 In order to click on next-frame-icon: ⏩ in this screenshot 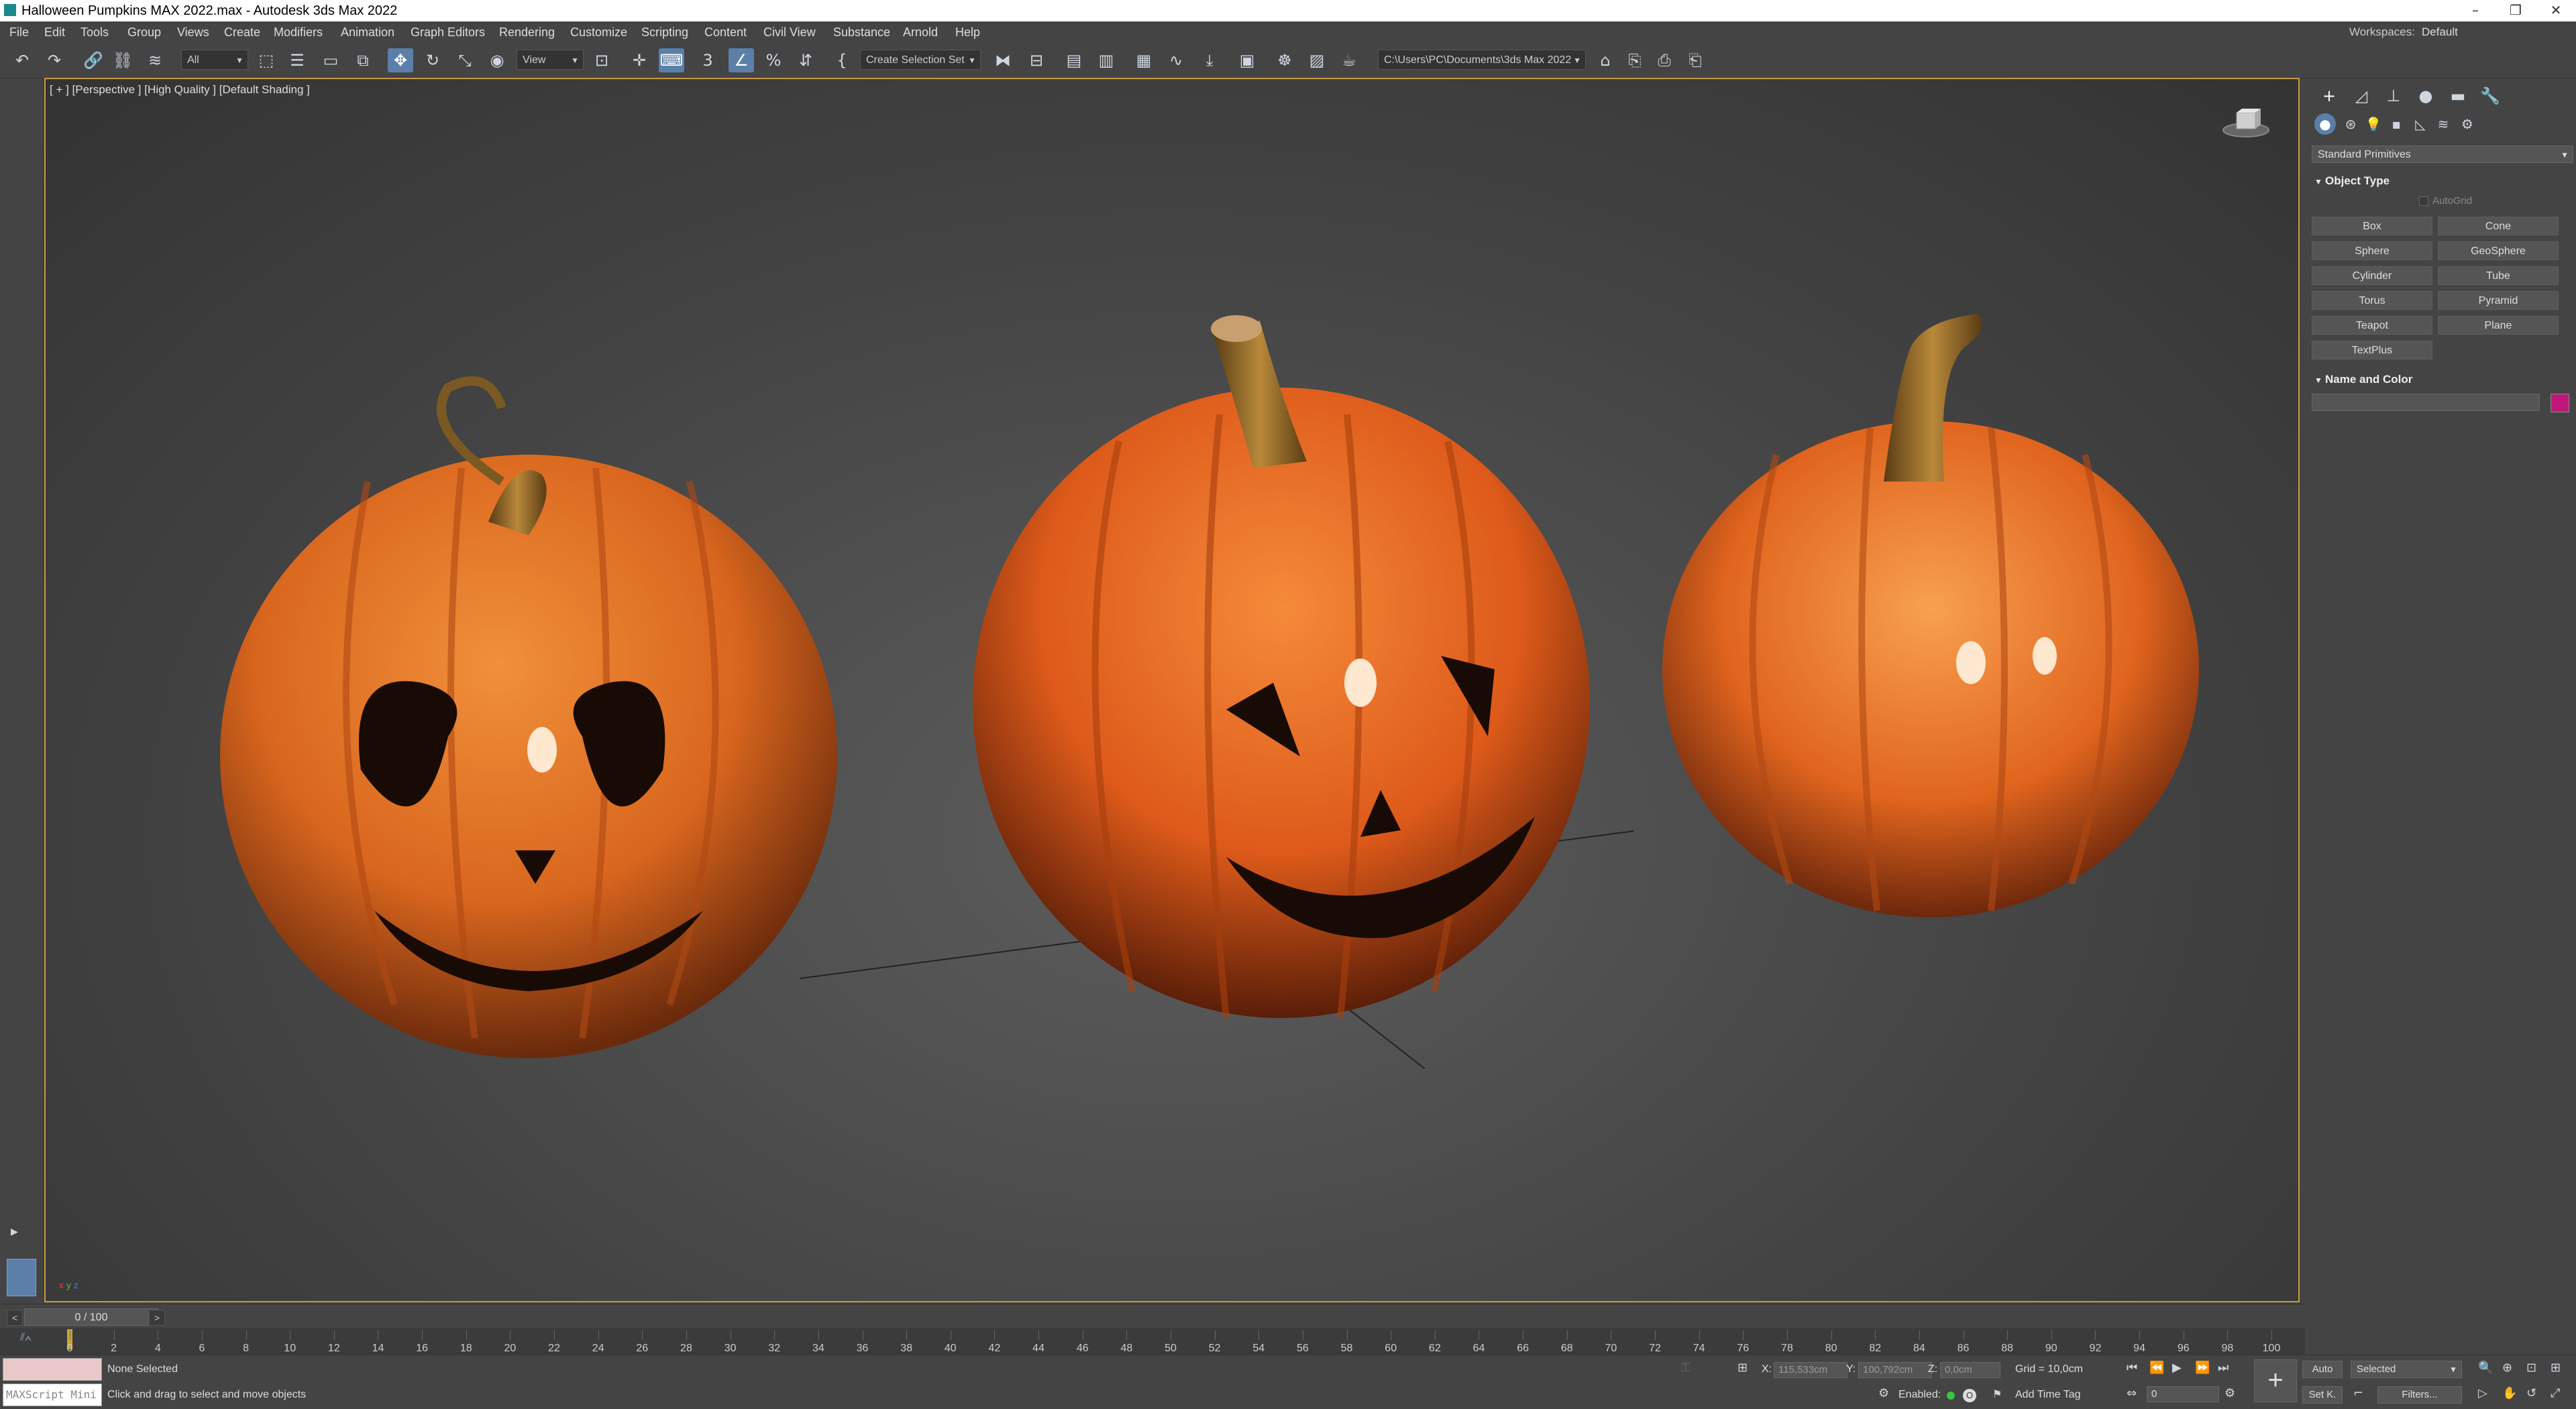, I will do `click(2202, 1368)`.